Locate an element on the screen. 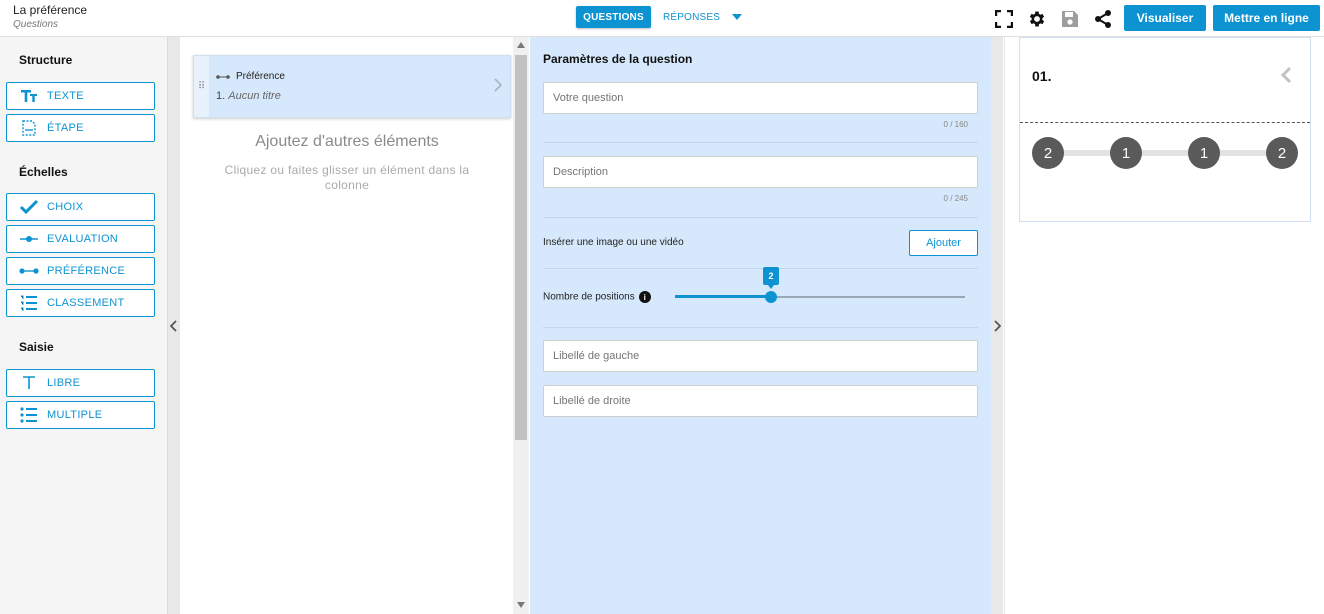 This screenshot has width=1324, height=614. left-label-input is located at coordinates (760, 356).